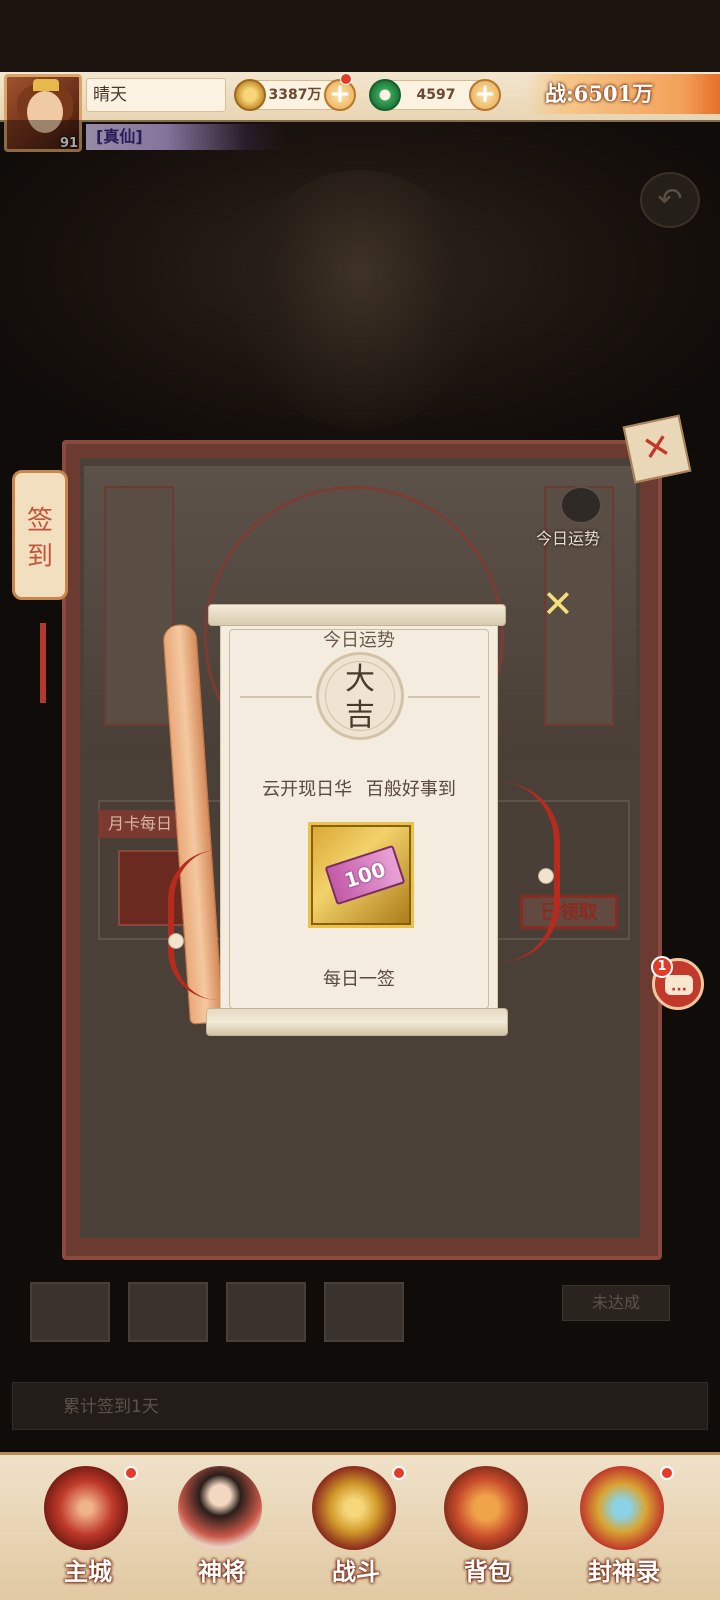  What do you see at coordinates (276, 697) in the screenshot?
I see `divider-left` at bounding box center [276, 697].